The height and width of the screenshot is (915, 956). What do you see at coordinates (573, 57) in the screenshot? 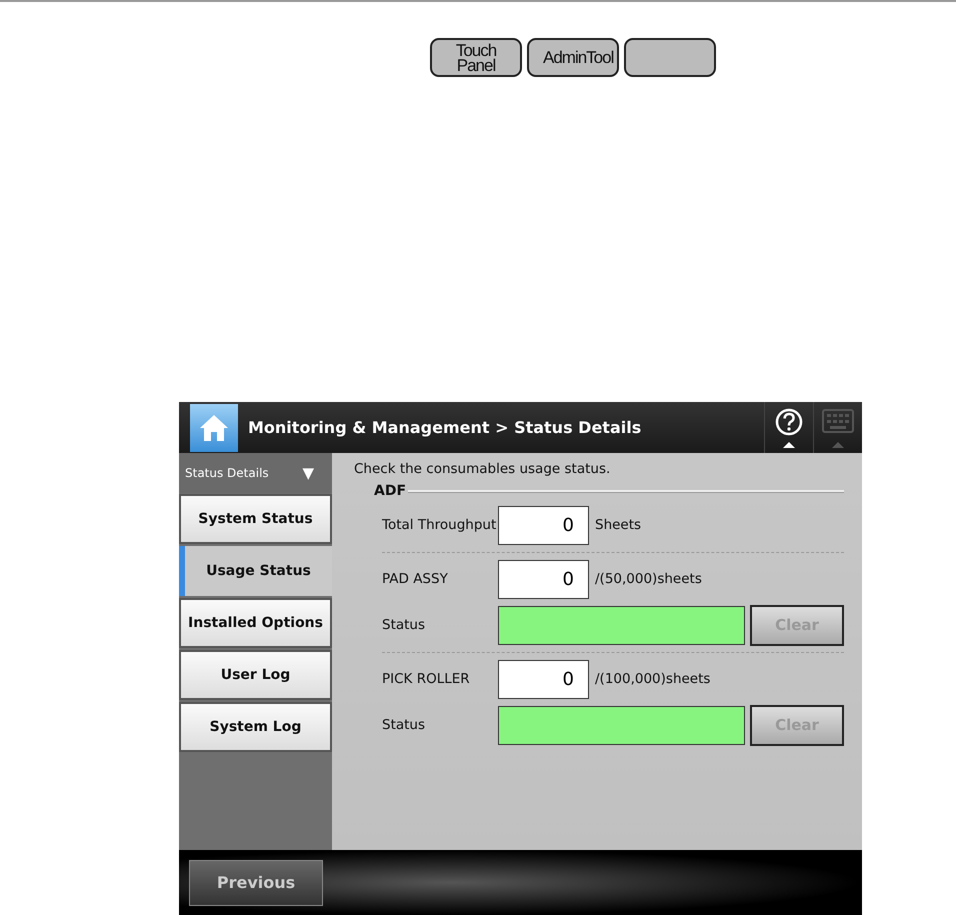
I see `toolbar-button: AdminTool` at bounding box center [573, 57].